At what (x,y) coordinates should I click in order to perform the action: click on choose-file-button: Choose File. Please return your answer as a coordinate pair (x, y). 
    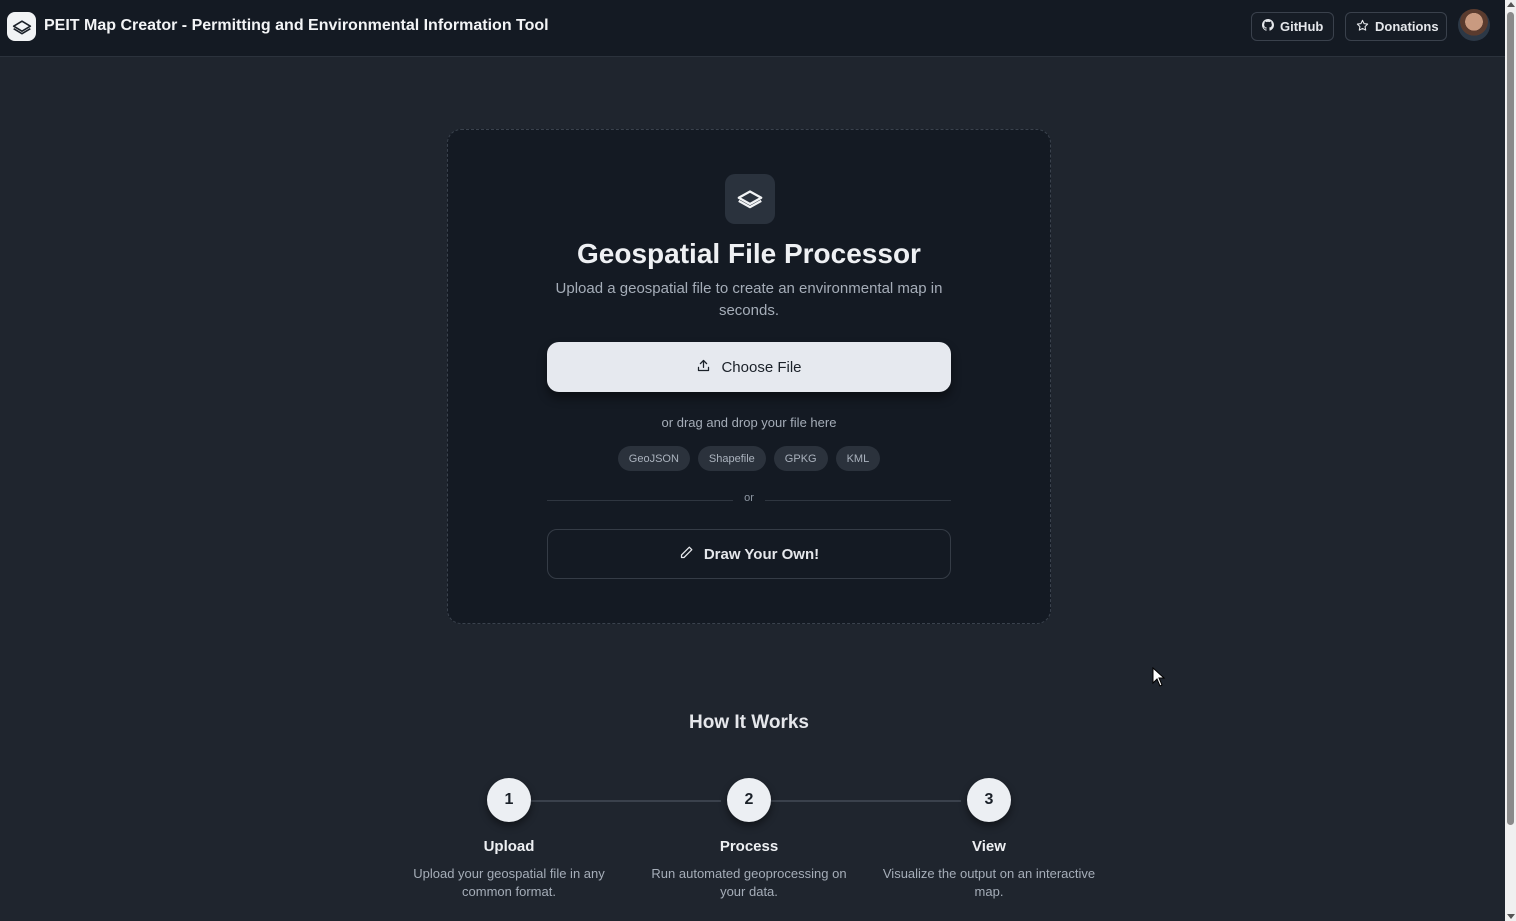
    Looking at the image, I should click on (749, 367).